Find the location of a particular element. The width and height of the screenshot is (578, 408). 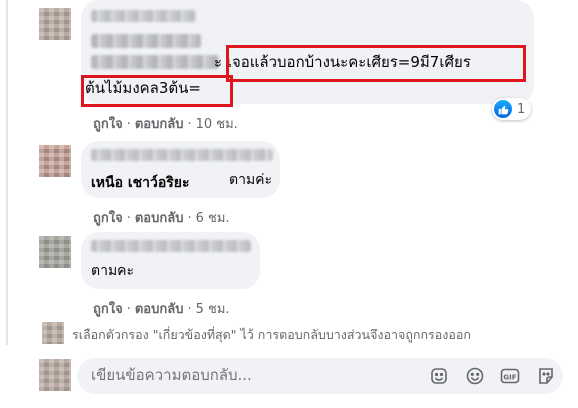

comment-actions: ถูกใจ · ตอบกลับ · 5 ชม. is located at coordinates (161, 309).